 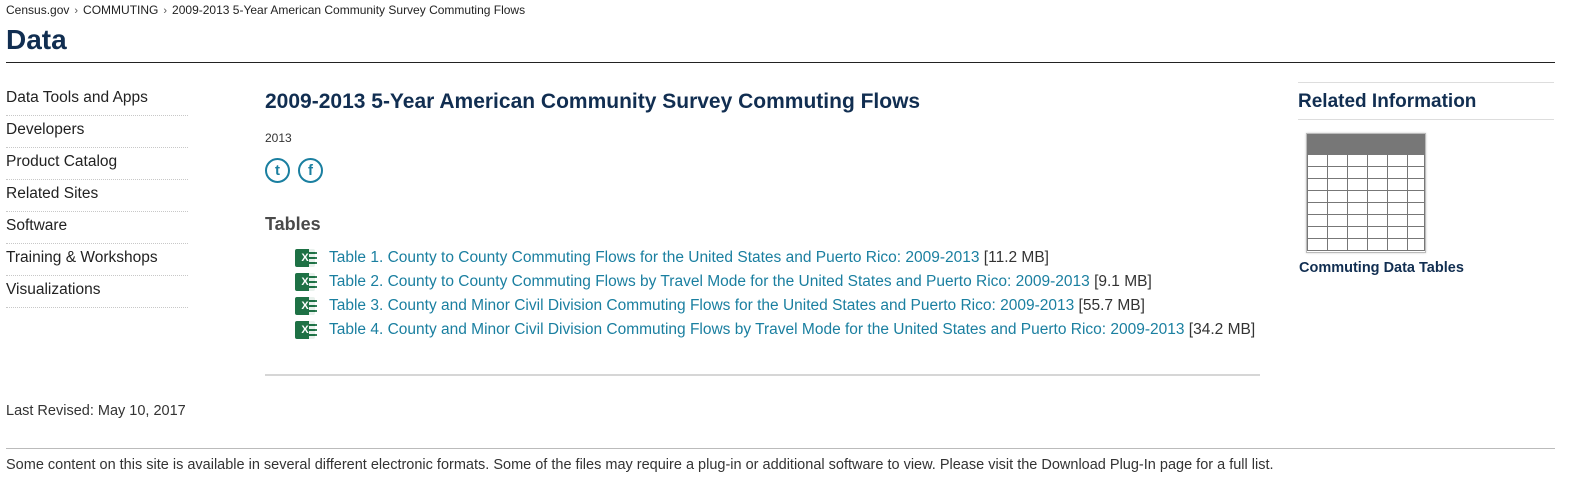 What do you see at coordinates (293, 224) in the screenshot?
I see `tables-heading: Tables` at bounding box center [293, 224].